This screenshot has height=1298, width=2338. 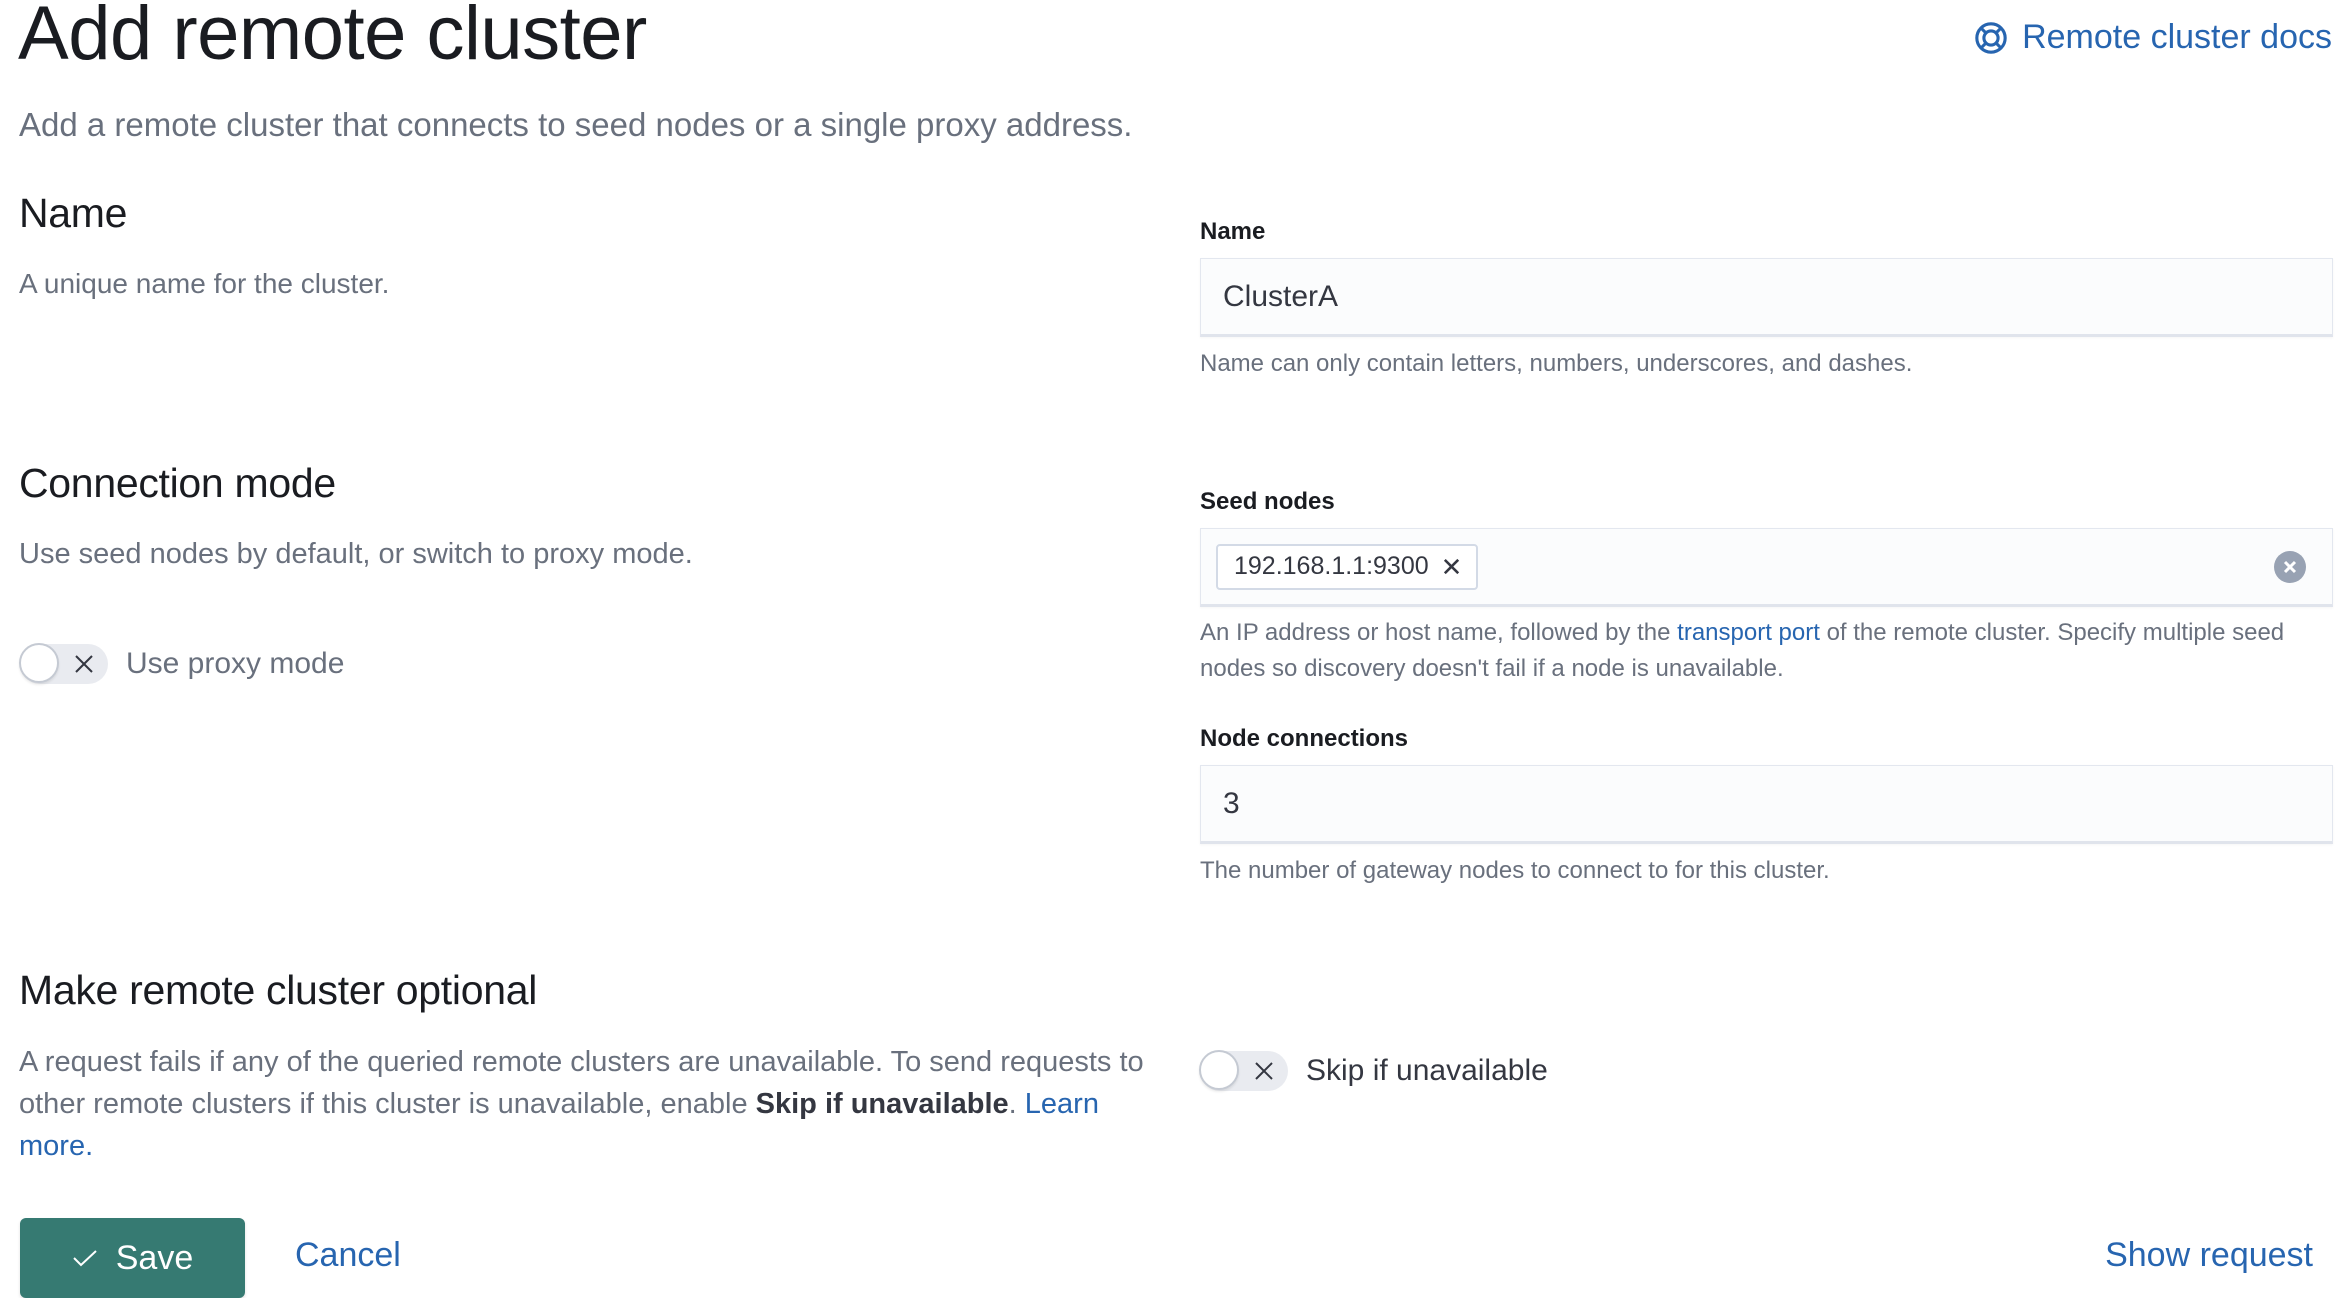 What do you see at coordinates (278, 990) in the screenshot?
I see `optional-section-title: Make remote cluster optional` at bounding box center [278, 990].